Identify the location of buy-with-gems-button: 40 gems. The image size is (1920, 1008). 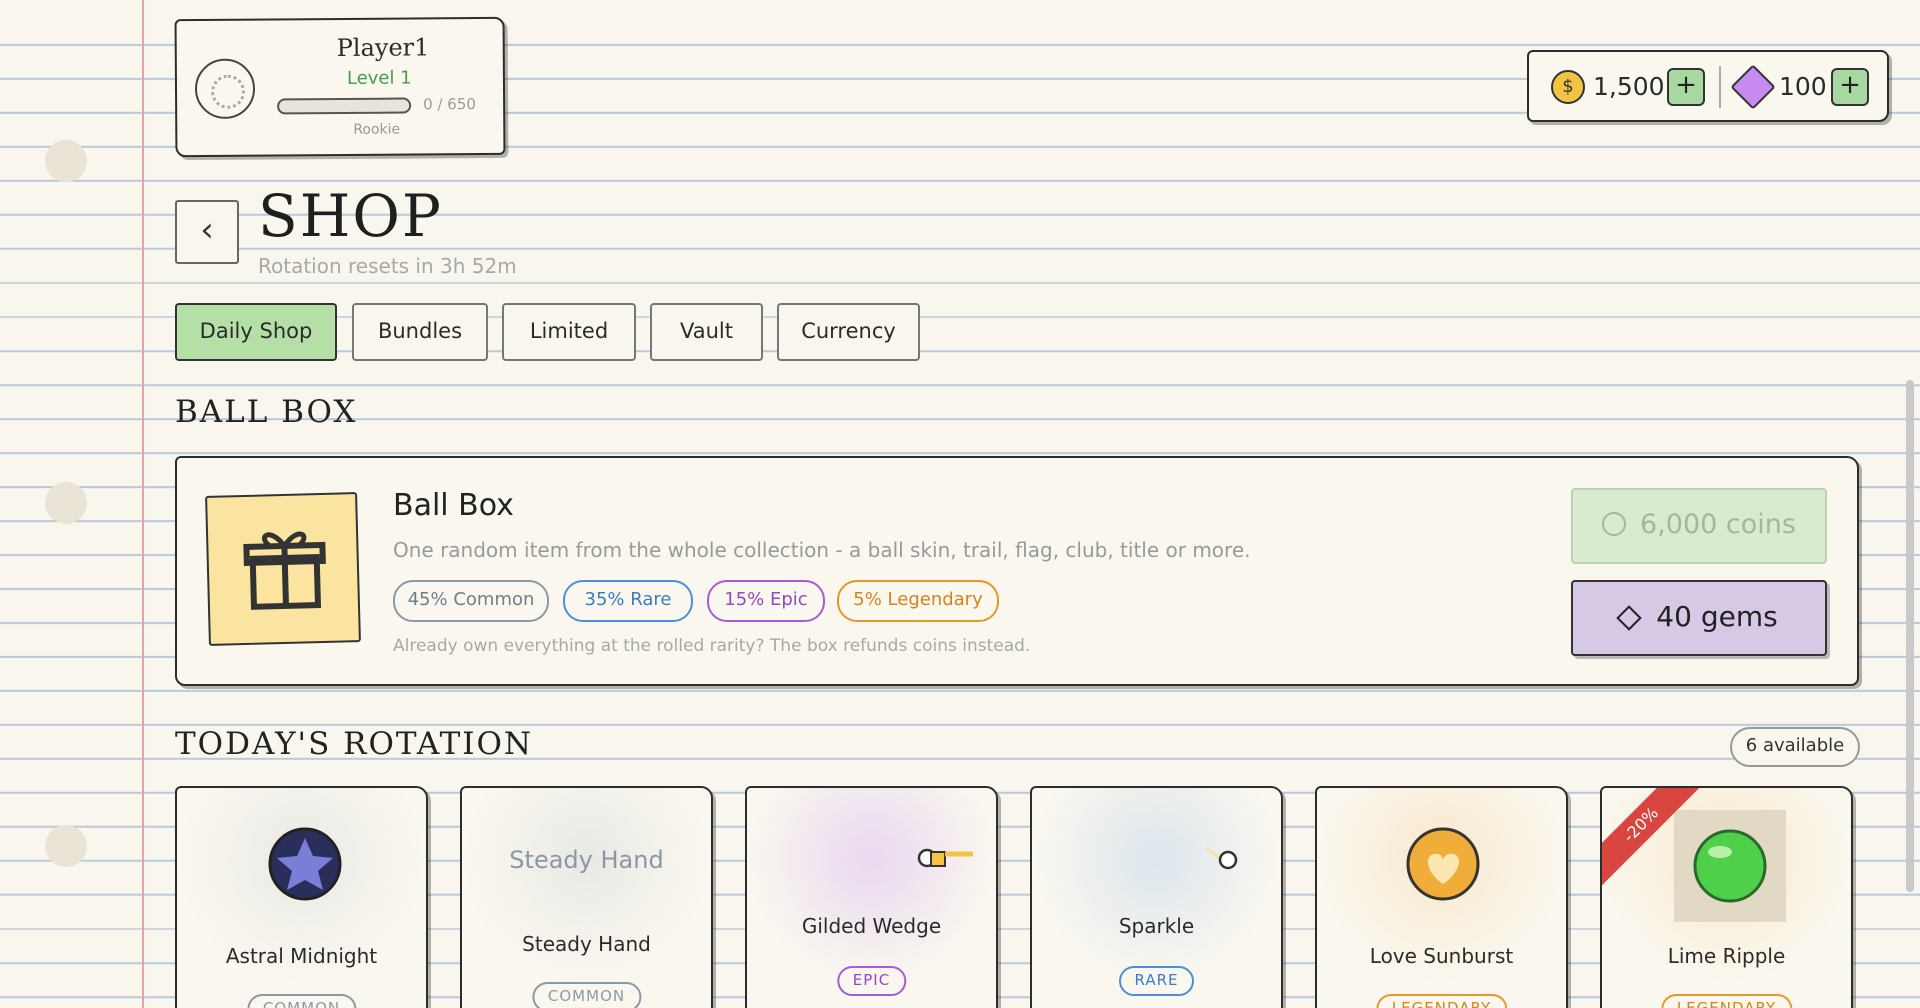
(1699, 618).